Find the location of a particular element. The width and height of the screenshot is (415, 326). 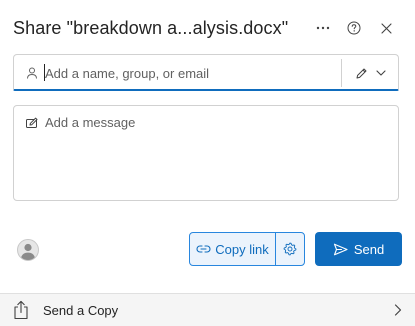

copy-link-button: Copy link is located at coordinates (232, 249).